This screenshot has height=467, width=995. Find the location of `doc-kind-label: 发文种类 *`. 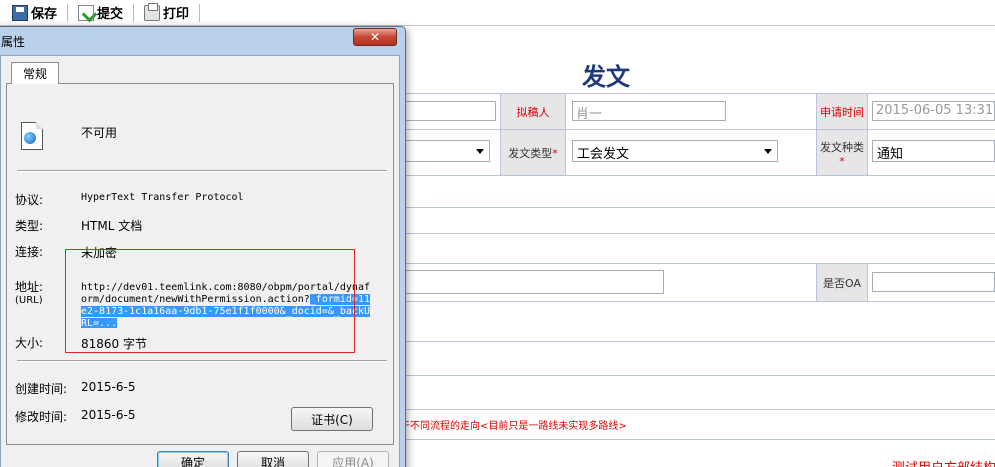

doc-kind-label: 发文种类 * is located at coordinates (842, 153).